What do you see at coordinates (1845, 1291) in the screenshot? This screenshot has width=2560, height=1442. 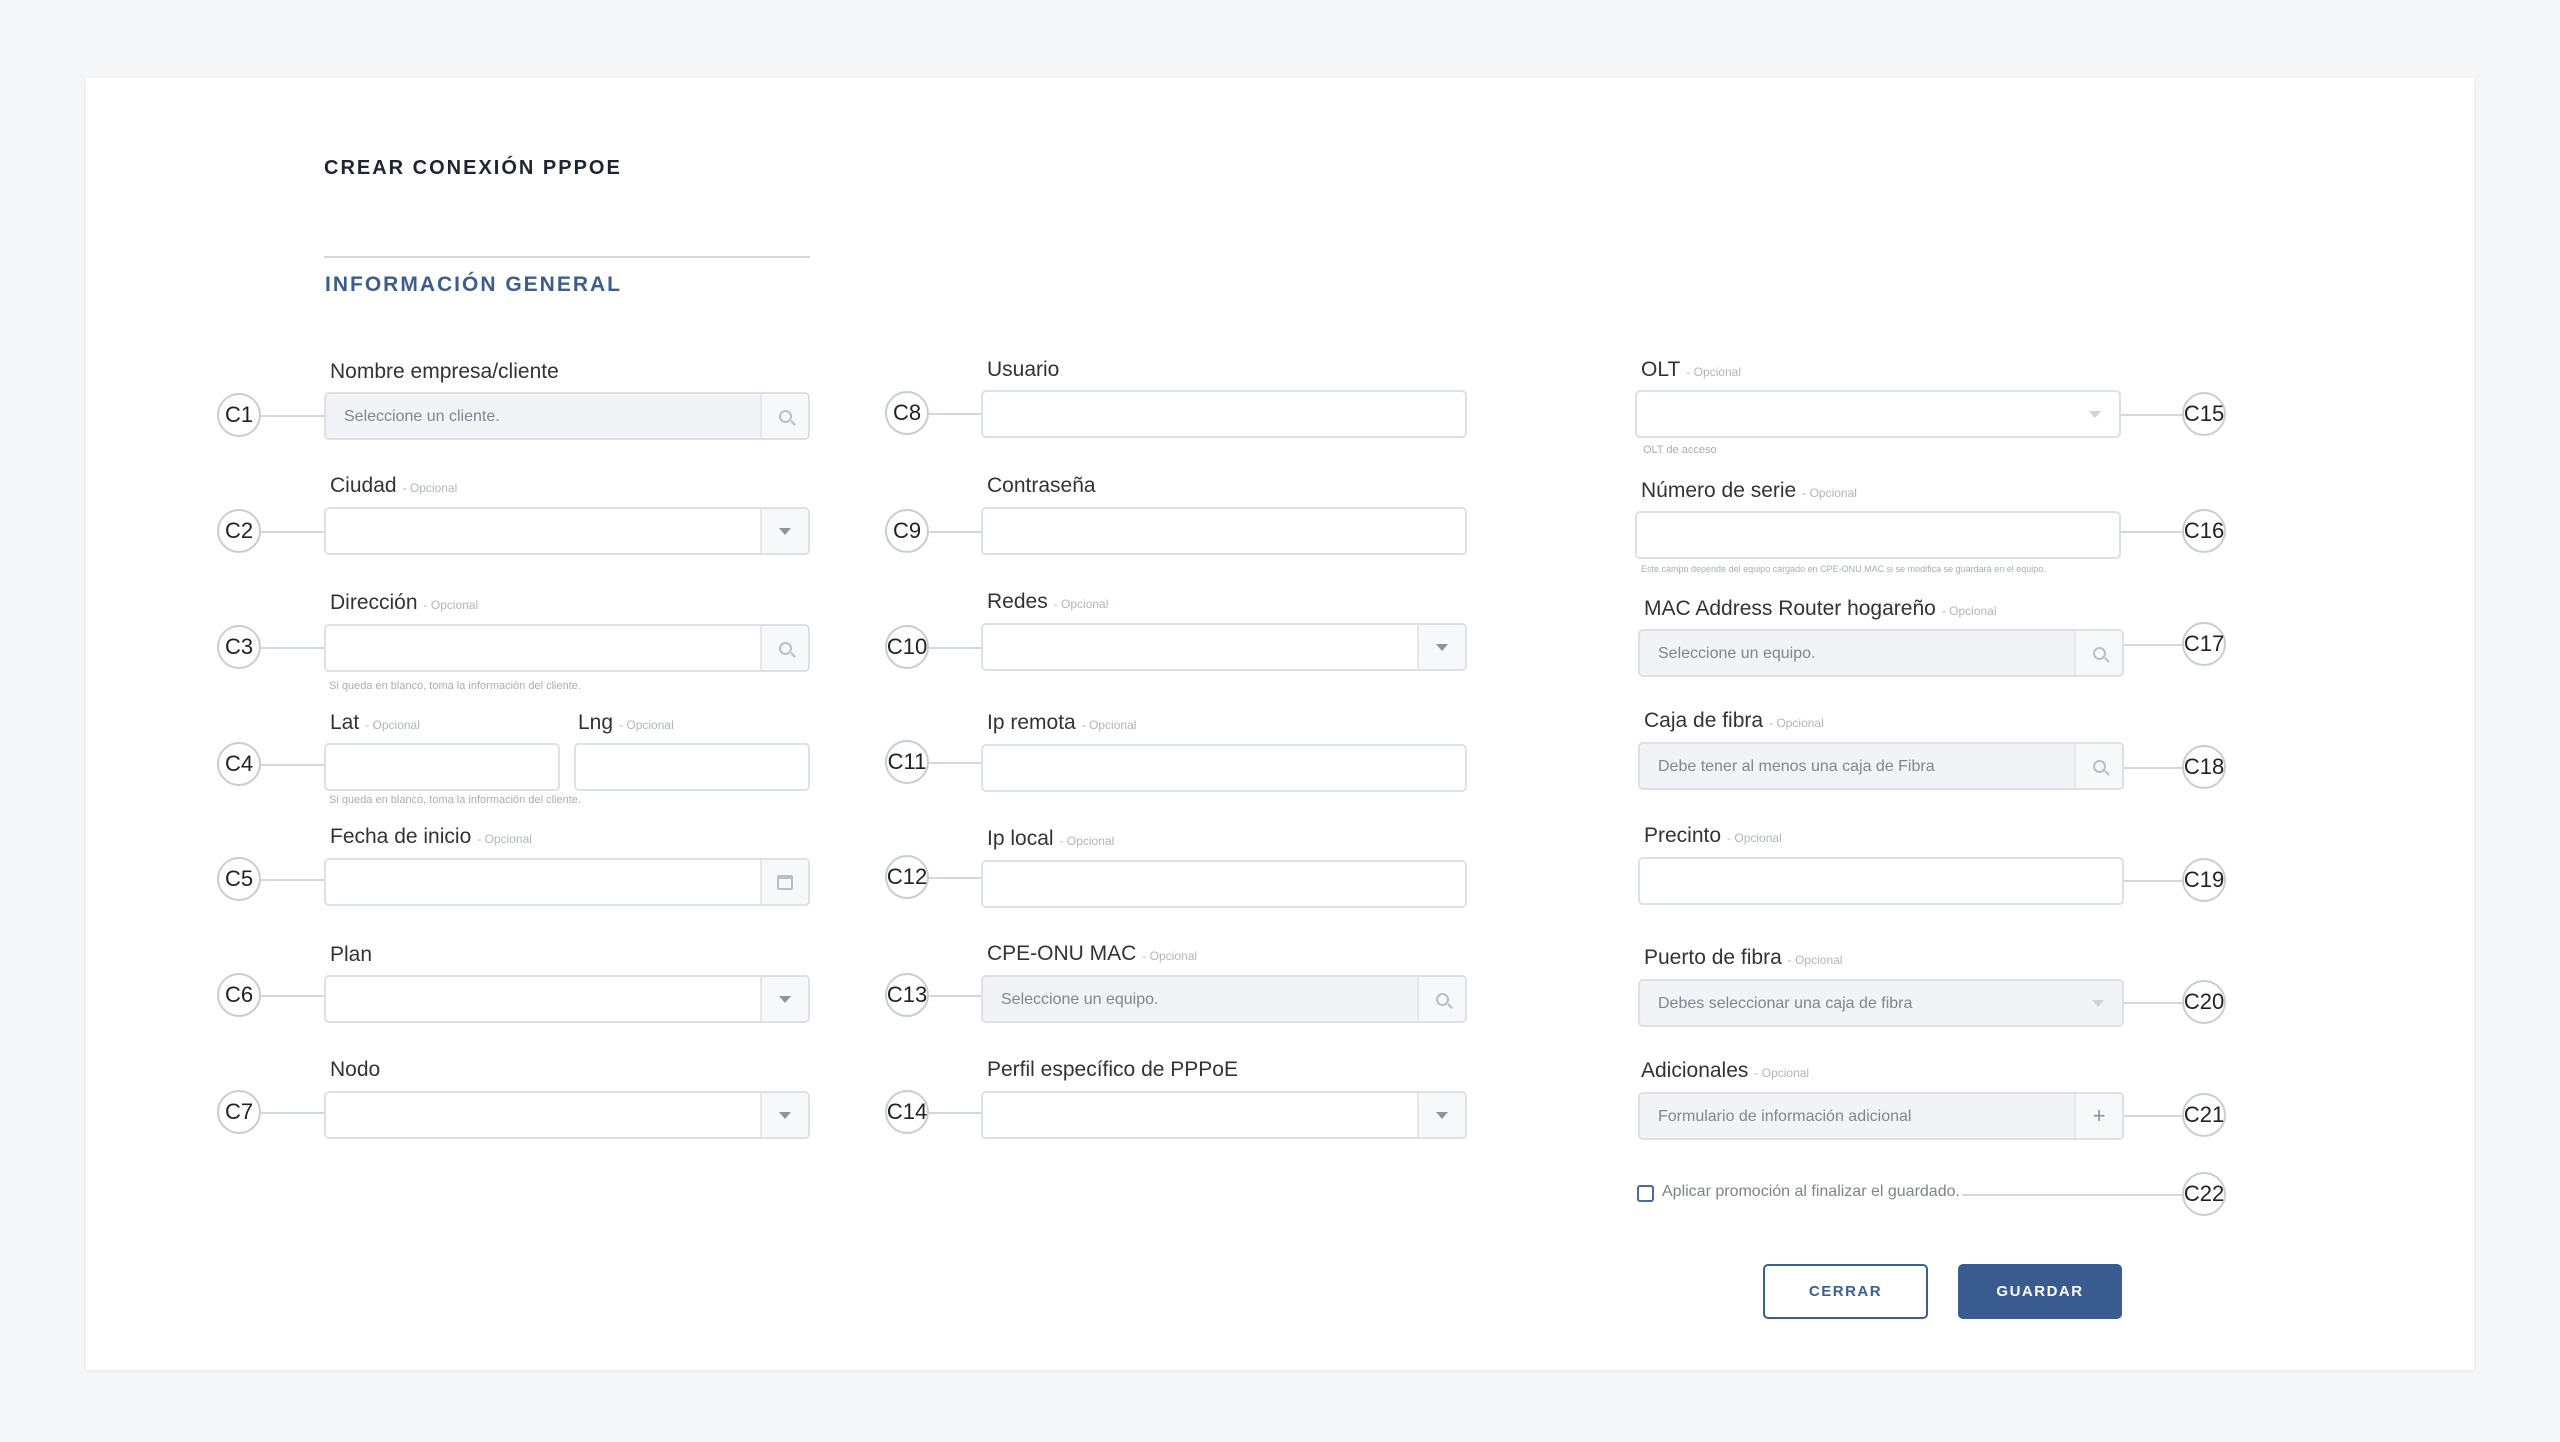 I see `close-button: CERRAR` at bounding box center [1845, 1291].